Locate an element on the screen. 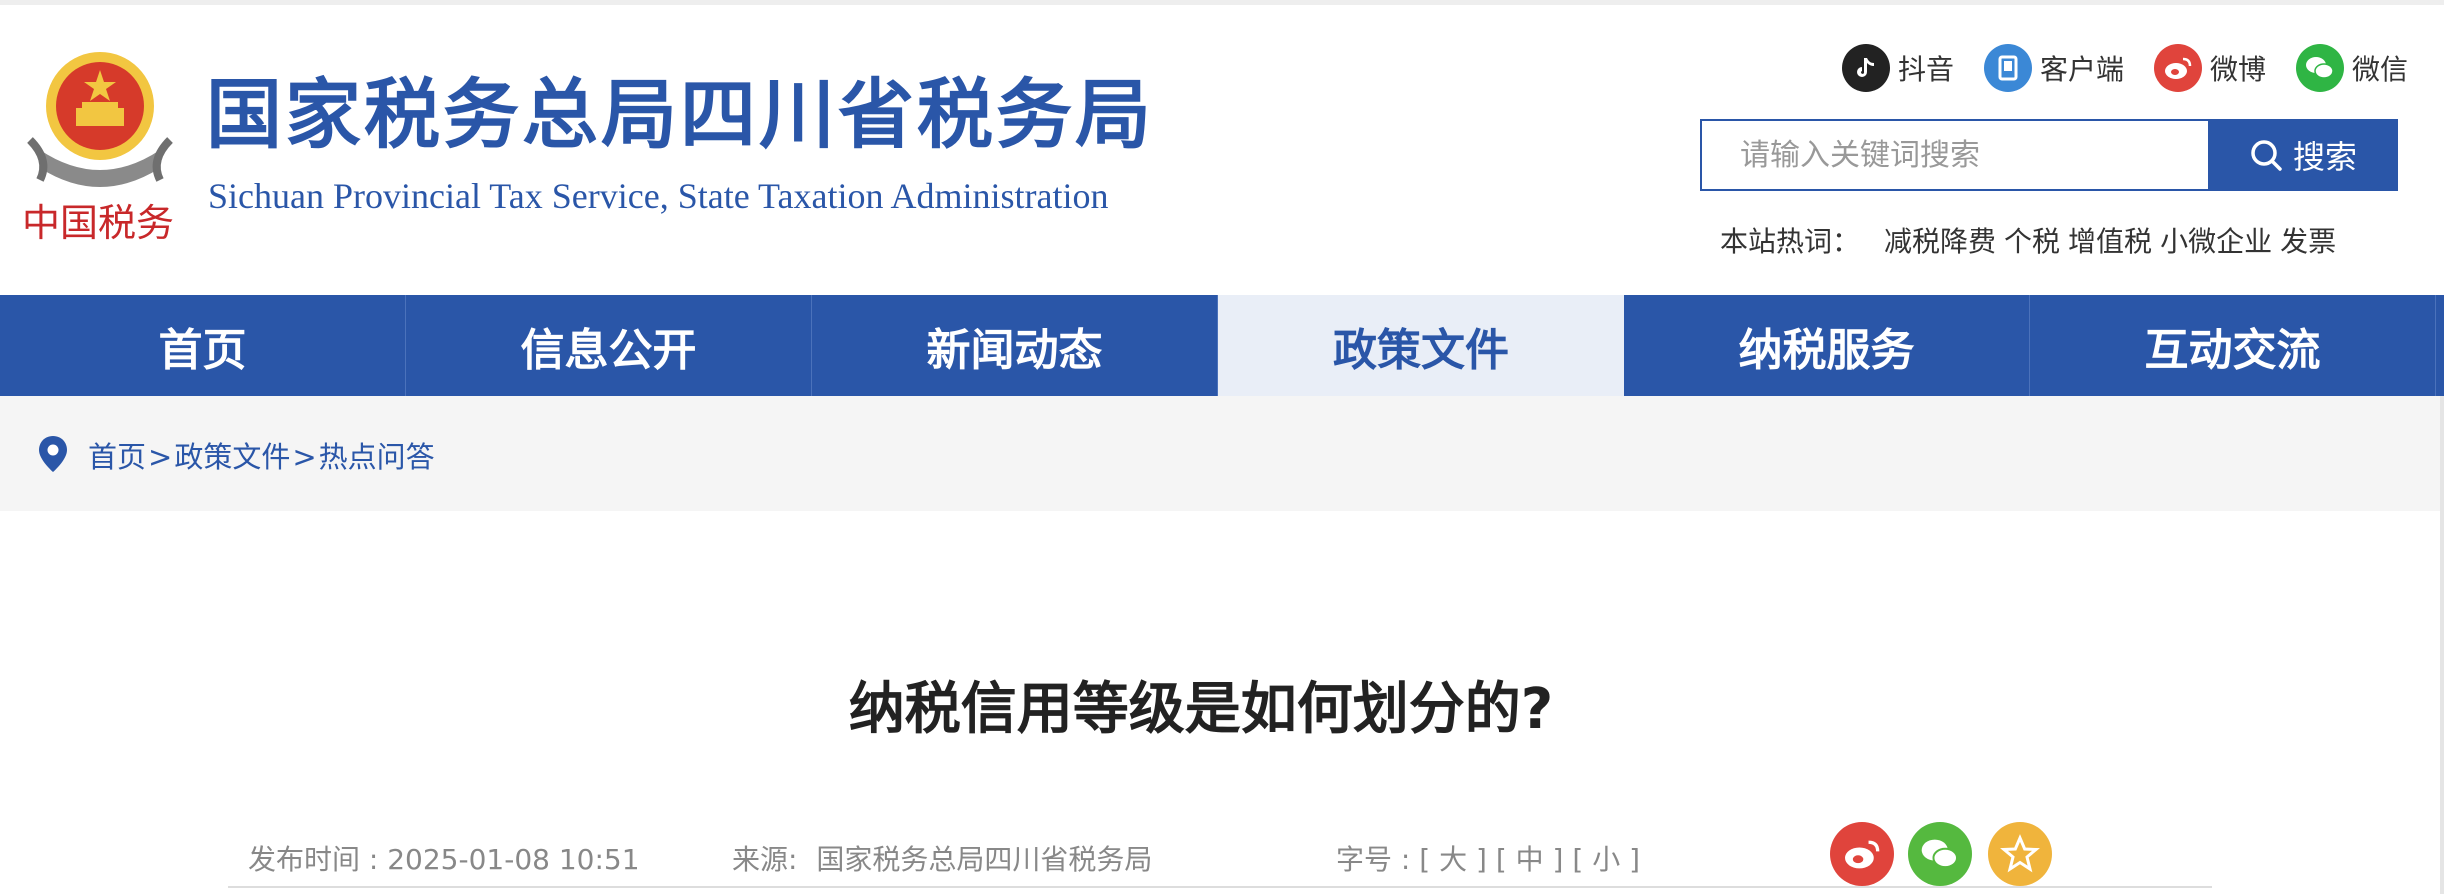 The width and height of the screenshot is (2444, 894). article-title: 纳税信用等级是如何划分的? is located at coordinates (1201, 709).